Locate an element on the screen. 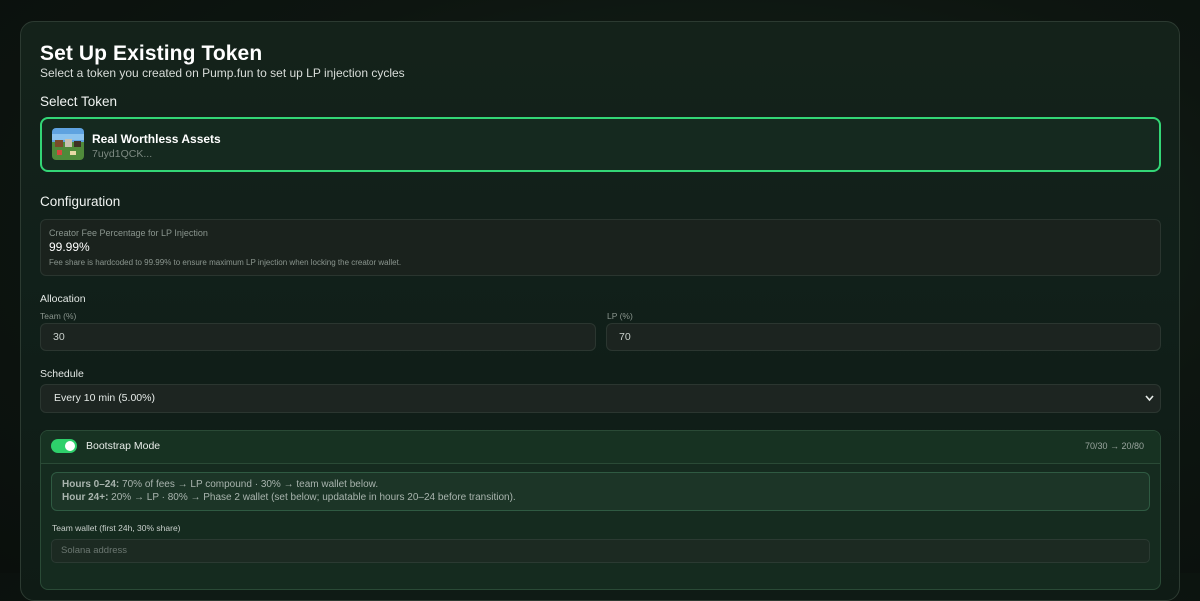 This screenshot has height=601, width=1200. token-name: Real Worthless Assets is located at coordinates (156, 139).